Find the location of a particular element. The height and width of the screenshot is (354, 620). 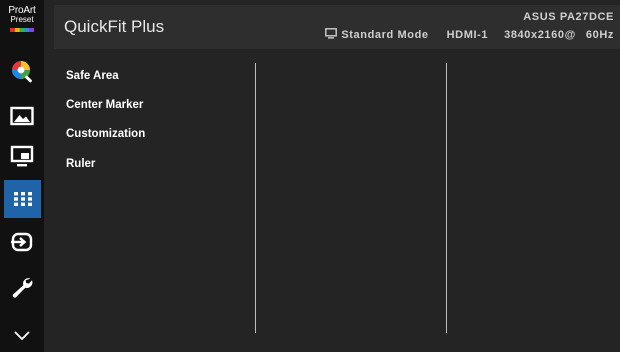

color-icon is located at coordinates (22, 72).